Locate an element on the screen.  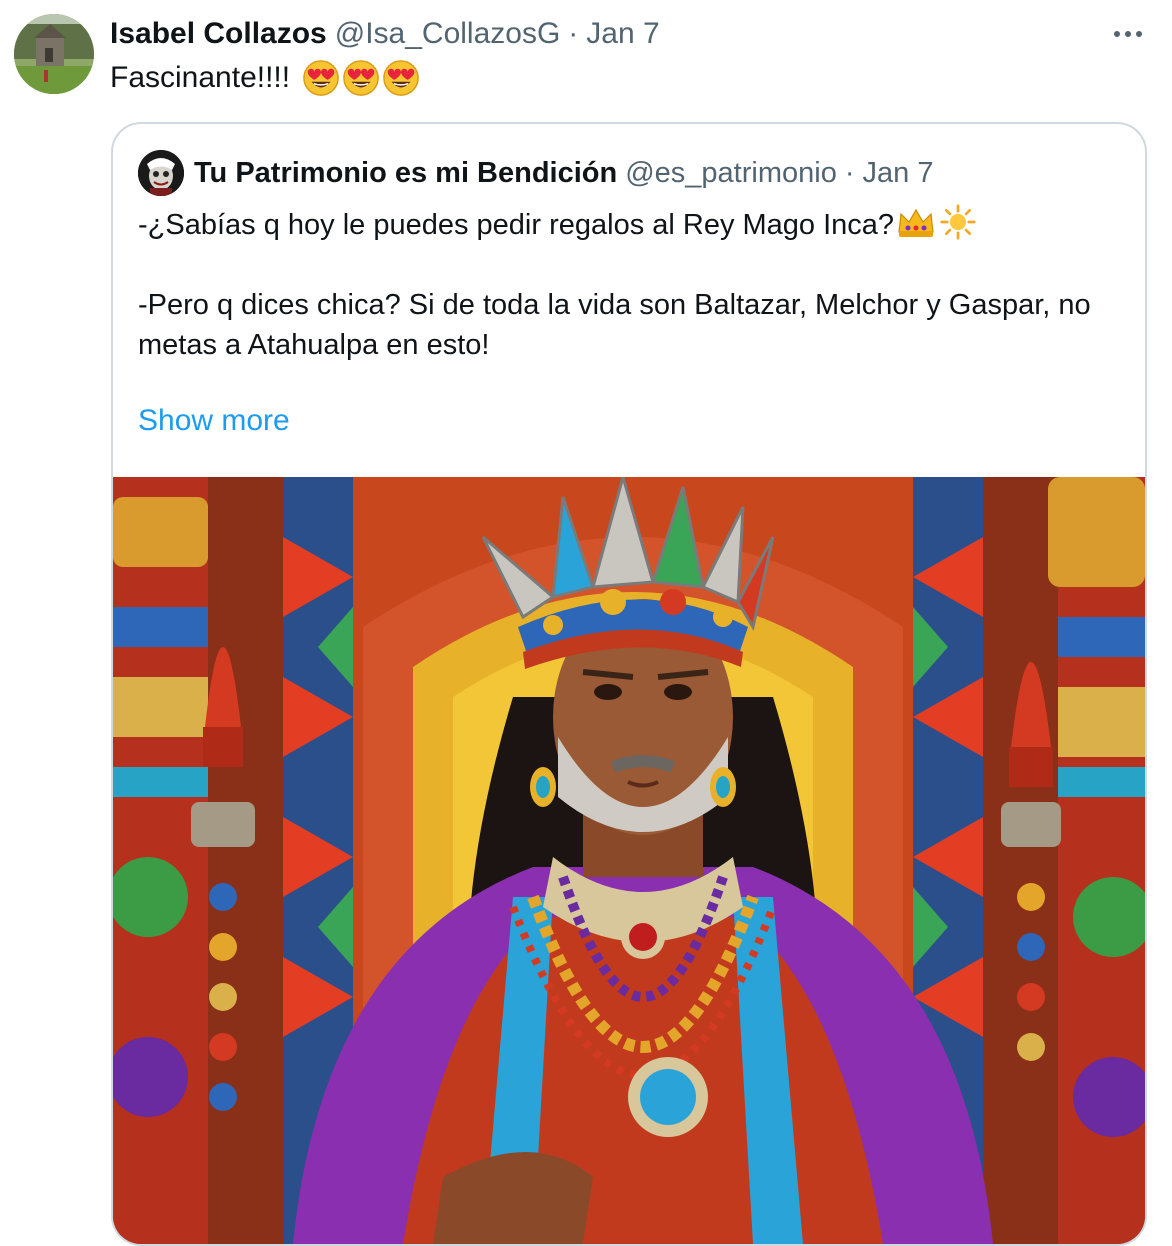
quoted-author-handle: @es_patrimonio is located at coordinates (731, 173).